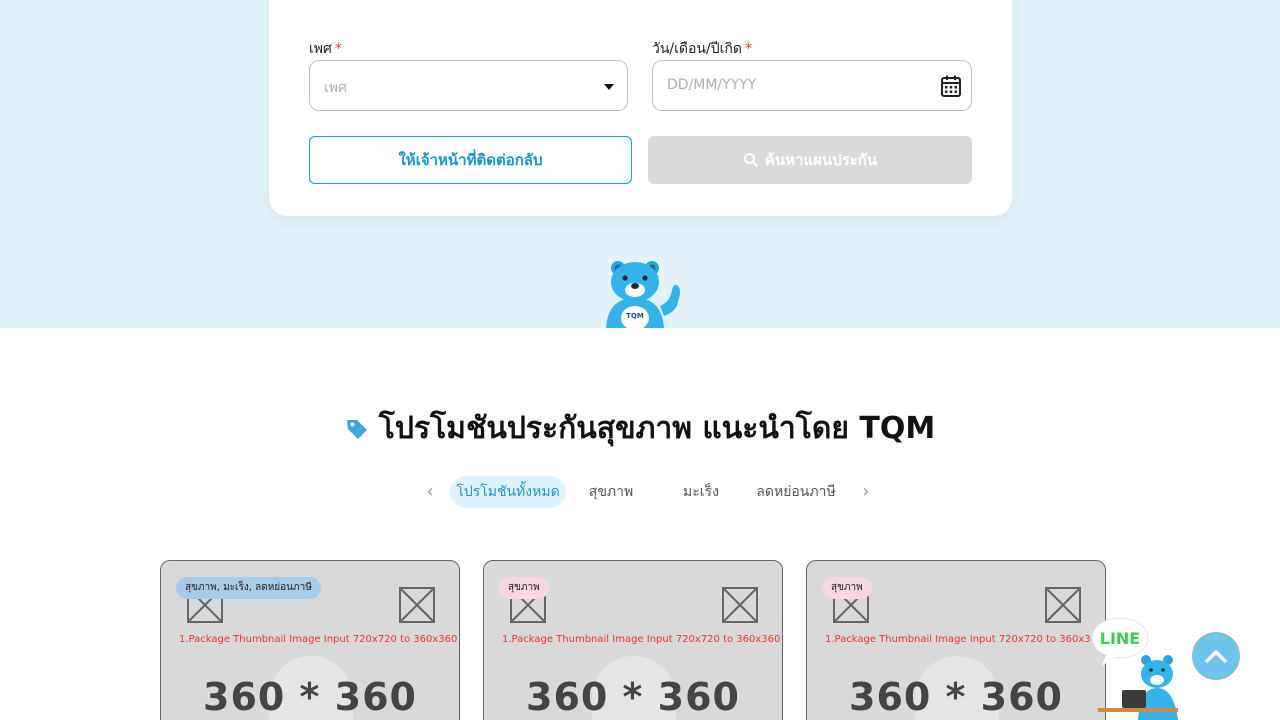 The height and width of the screenshot is (720, 1280). I want to click on search-plan-button: ค้นหาแผนประกัน, so click(810, 160).